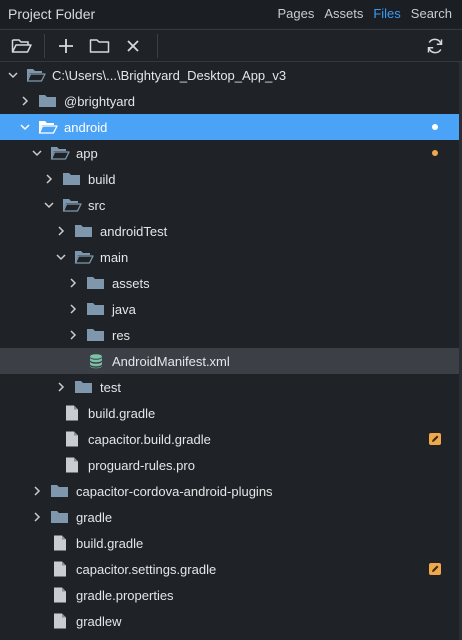 The width and height of the screenshot is (462, 640). What do you see at coordinates (231, 361) in the screenshot?
I see `tree-file-row: AndroidManifest.xml` at bounding box center [231, 361].